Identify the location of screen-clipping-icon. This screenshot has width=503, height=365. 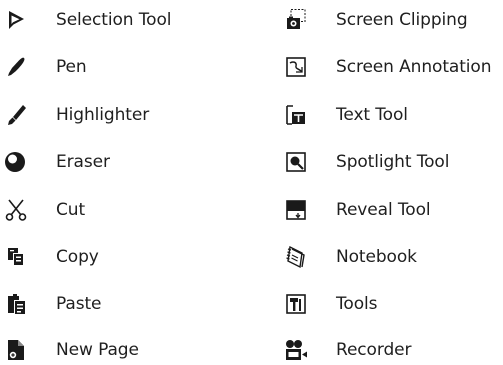
(296, 20).